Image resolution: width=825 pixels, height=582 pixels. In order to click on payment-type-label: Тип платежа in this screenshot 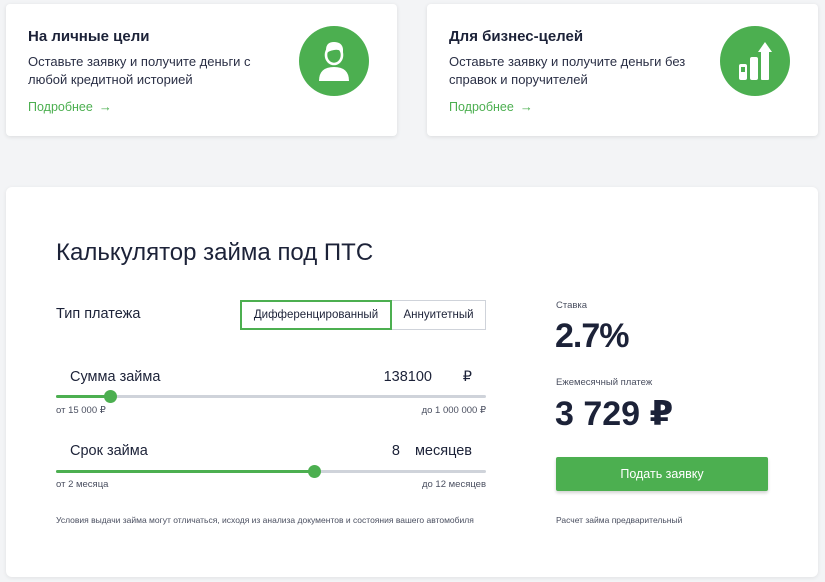, I will do `click(98, 314)`.